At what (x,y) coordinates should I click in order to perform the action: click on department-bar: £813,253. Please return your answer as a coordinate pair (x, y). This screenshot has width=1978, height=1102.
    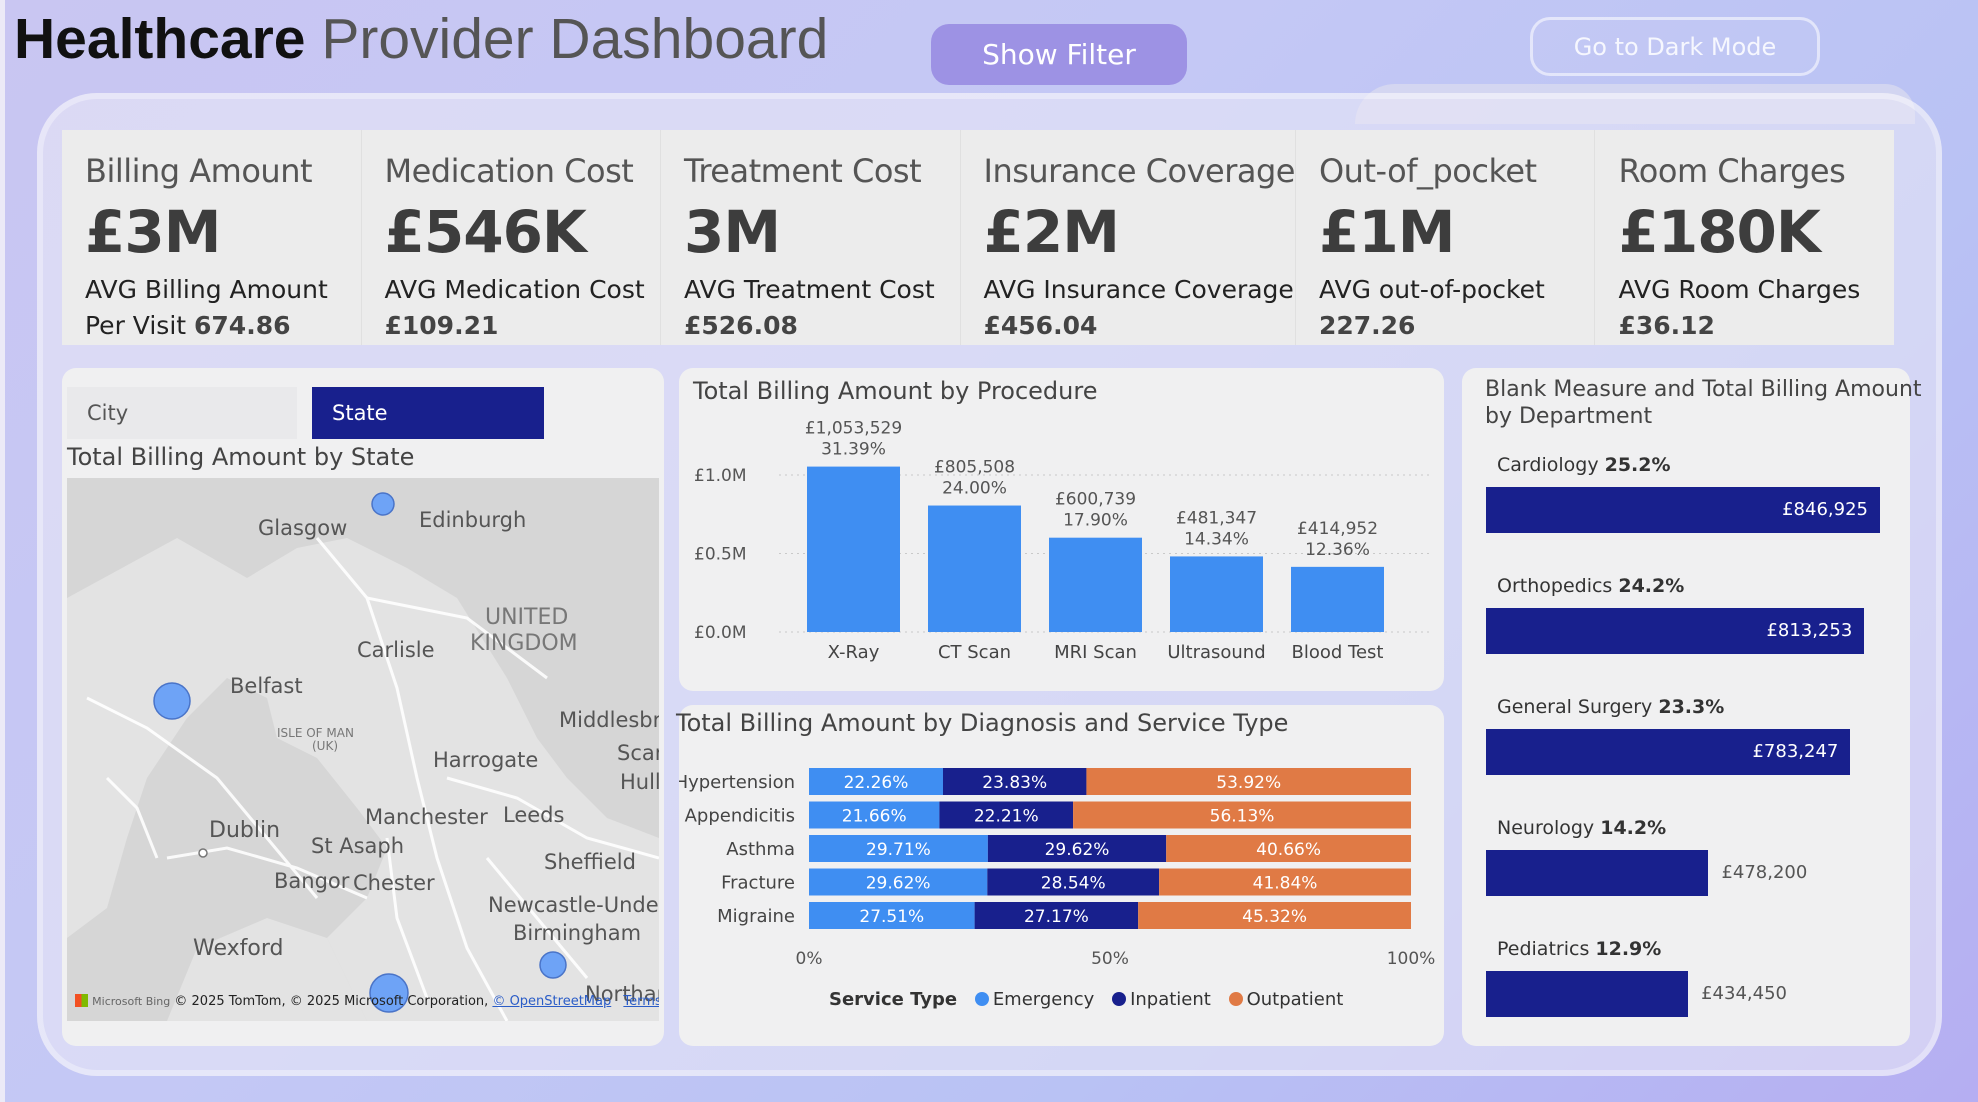
    Looking at the image, I should click on (1675, 631).